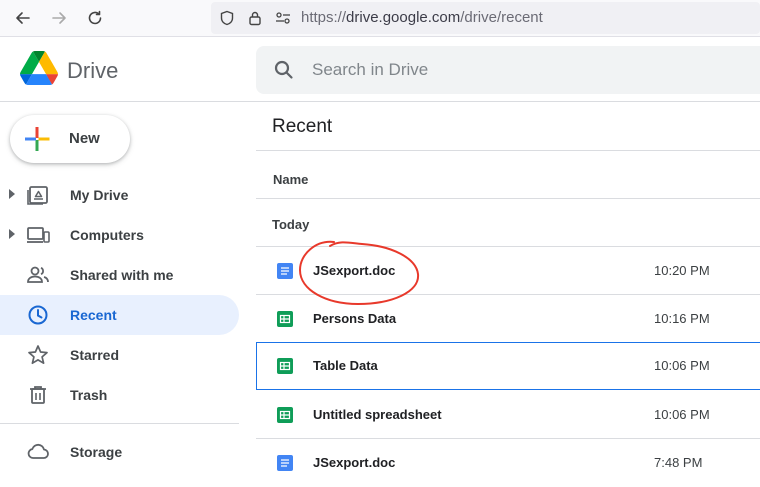 The height and width of the screenshot is (487, 760). What do you see at coordinates (99, 195) in the screenshot?
I see `sidebar-item-label: My Drive` at bounding box center [99, 195].